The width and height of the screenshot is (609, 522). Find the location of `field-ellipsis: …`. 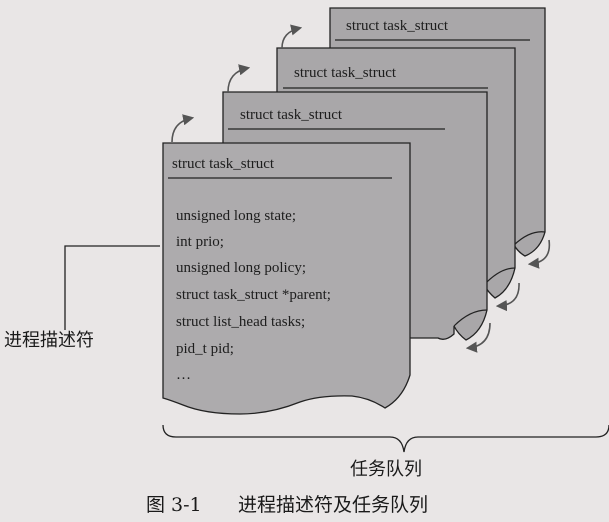

field-ellipsis: … is located at coordinates (183, 375).